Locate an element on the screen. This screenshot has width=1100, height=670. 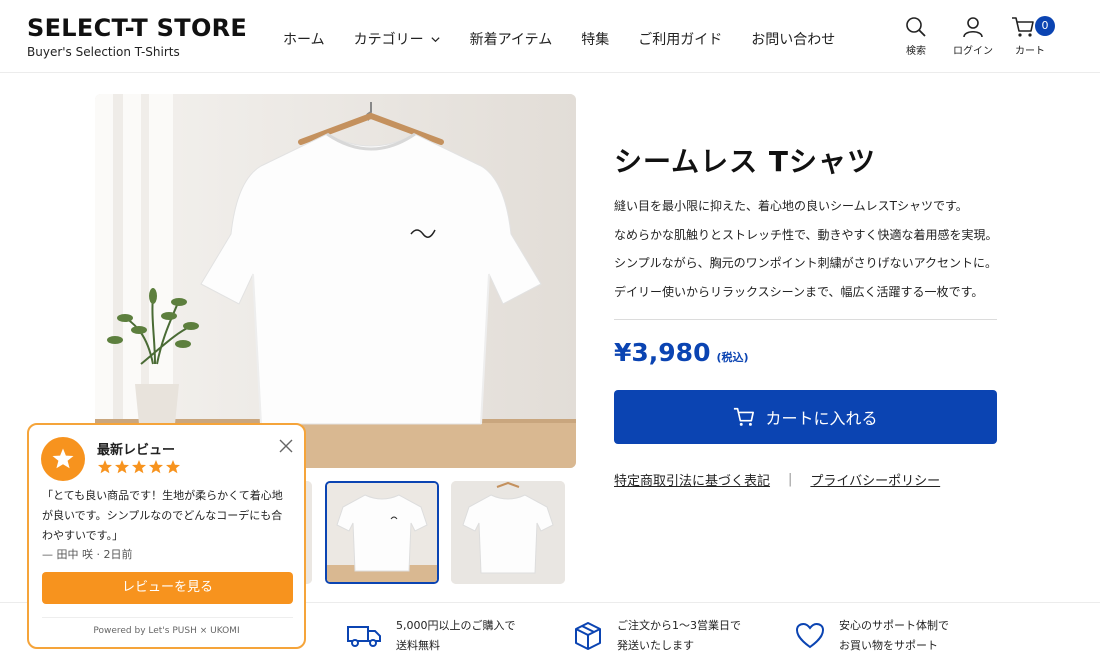
feature-text: 安心のサポート体制で お買い物をサポート is located at coordinates (894, 636).